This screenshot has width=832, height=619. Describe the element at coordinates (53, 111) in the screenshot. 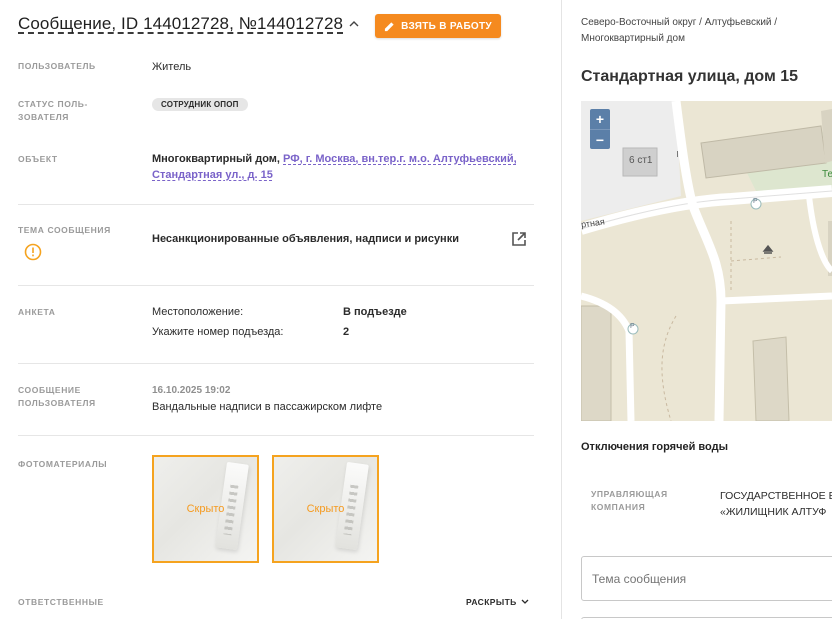

I see `user-status-label: СТАТУС ПОЛЬ- ЗОВАТЕЛЯ` at that location.